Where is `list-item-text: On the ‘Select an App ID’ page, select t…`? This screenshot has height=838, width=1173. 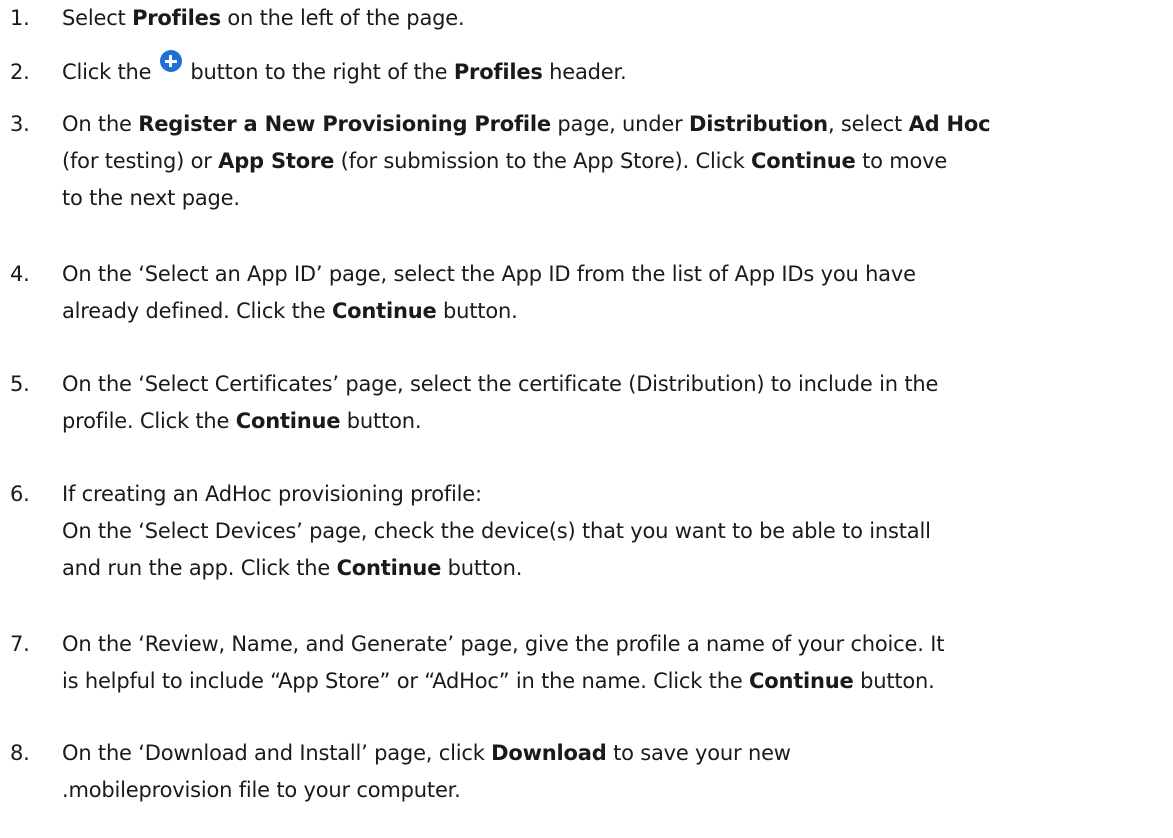 list-item-text: On the ‘Select an App ID’ page, select t… is located at coordinates (617, 293).